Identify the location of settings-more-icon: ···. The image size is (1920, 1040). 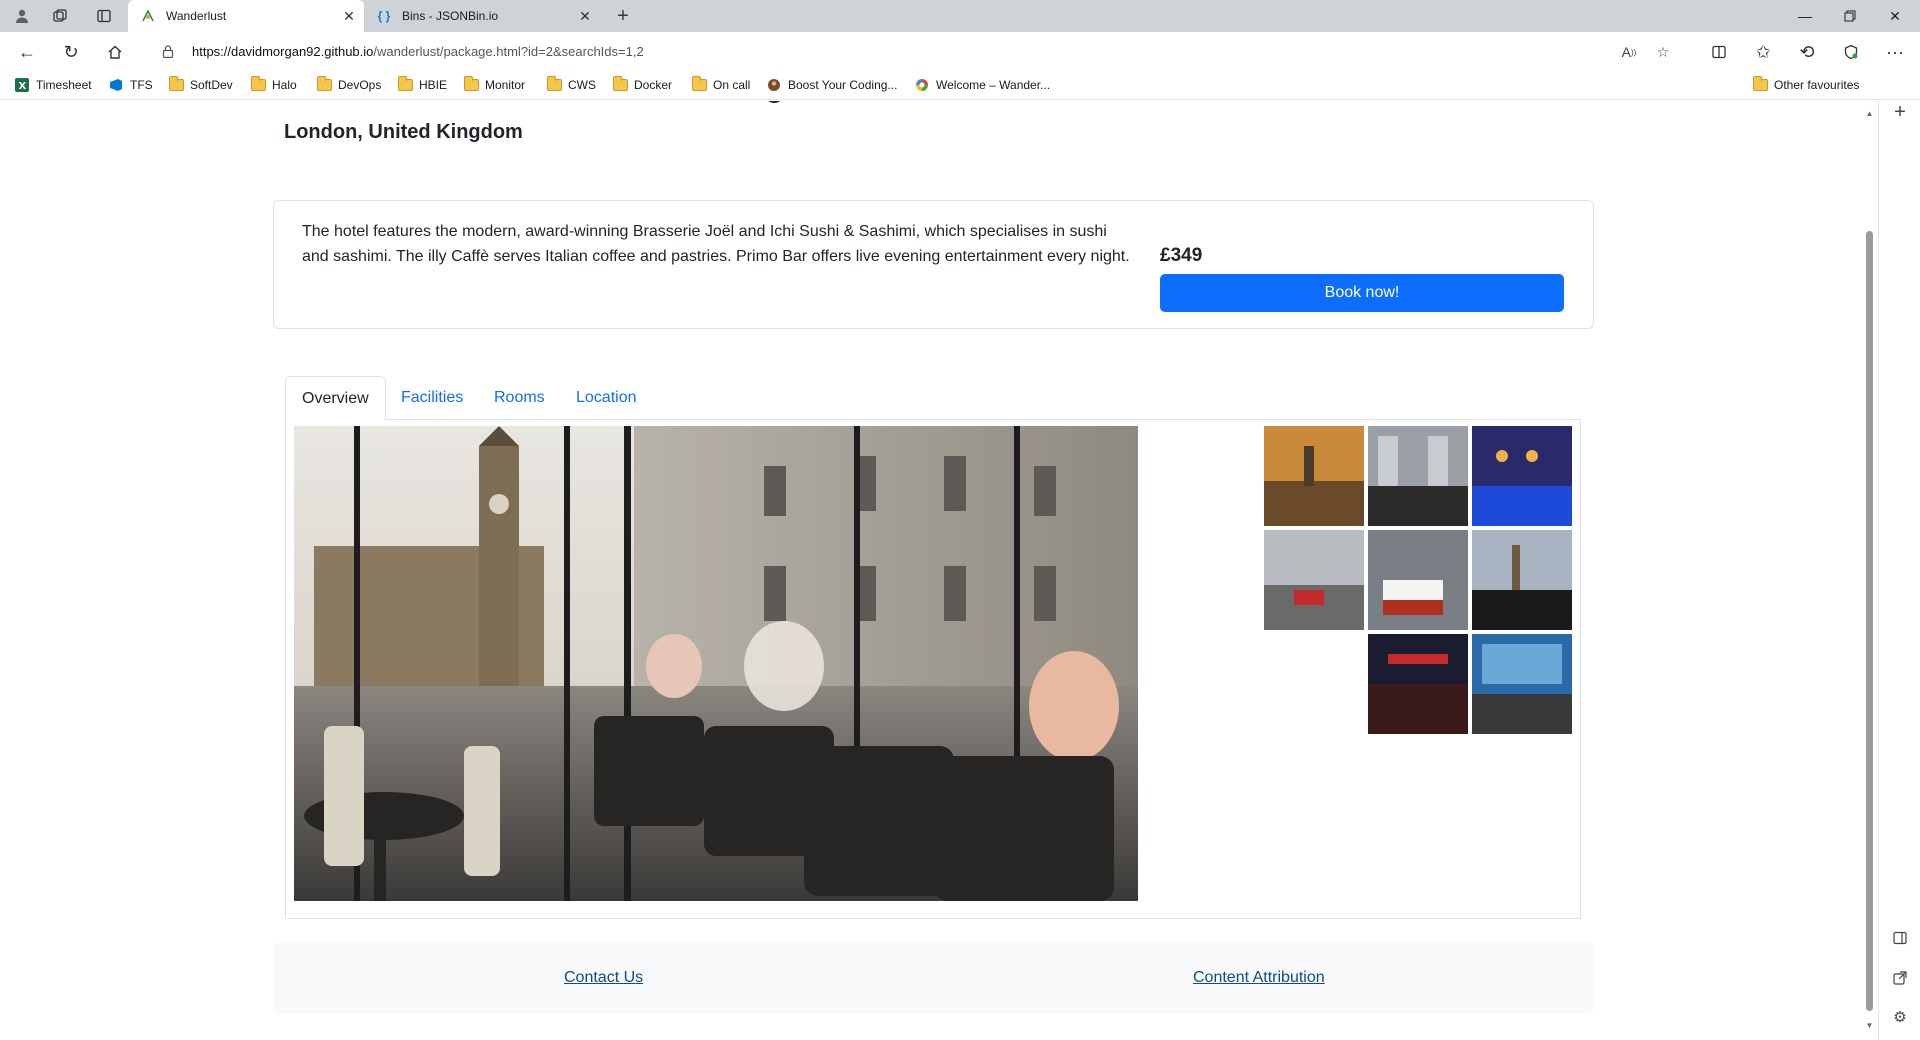
(1895, 52).